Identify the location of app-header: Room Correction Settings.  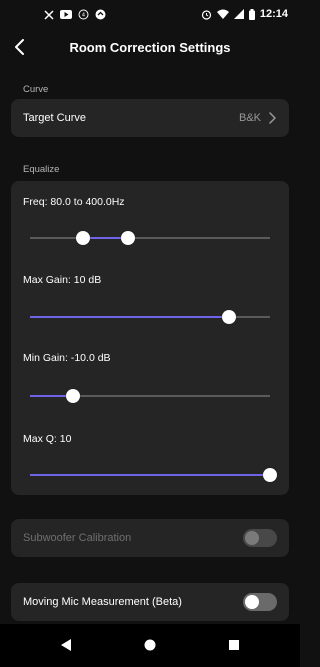
(150, 48).